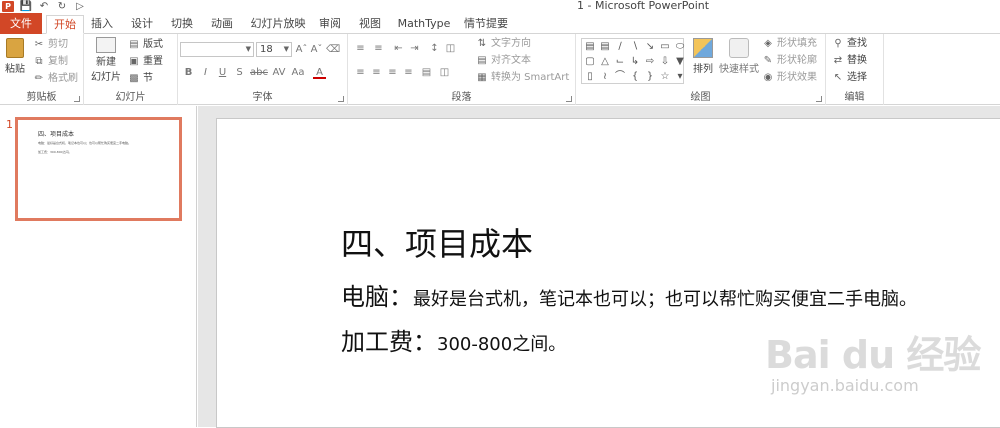 This screenshot has width=1000, height=428. I want to click on fill-icon: ◈, so click(768, 43).